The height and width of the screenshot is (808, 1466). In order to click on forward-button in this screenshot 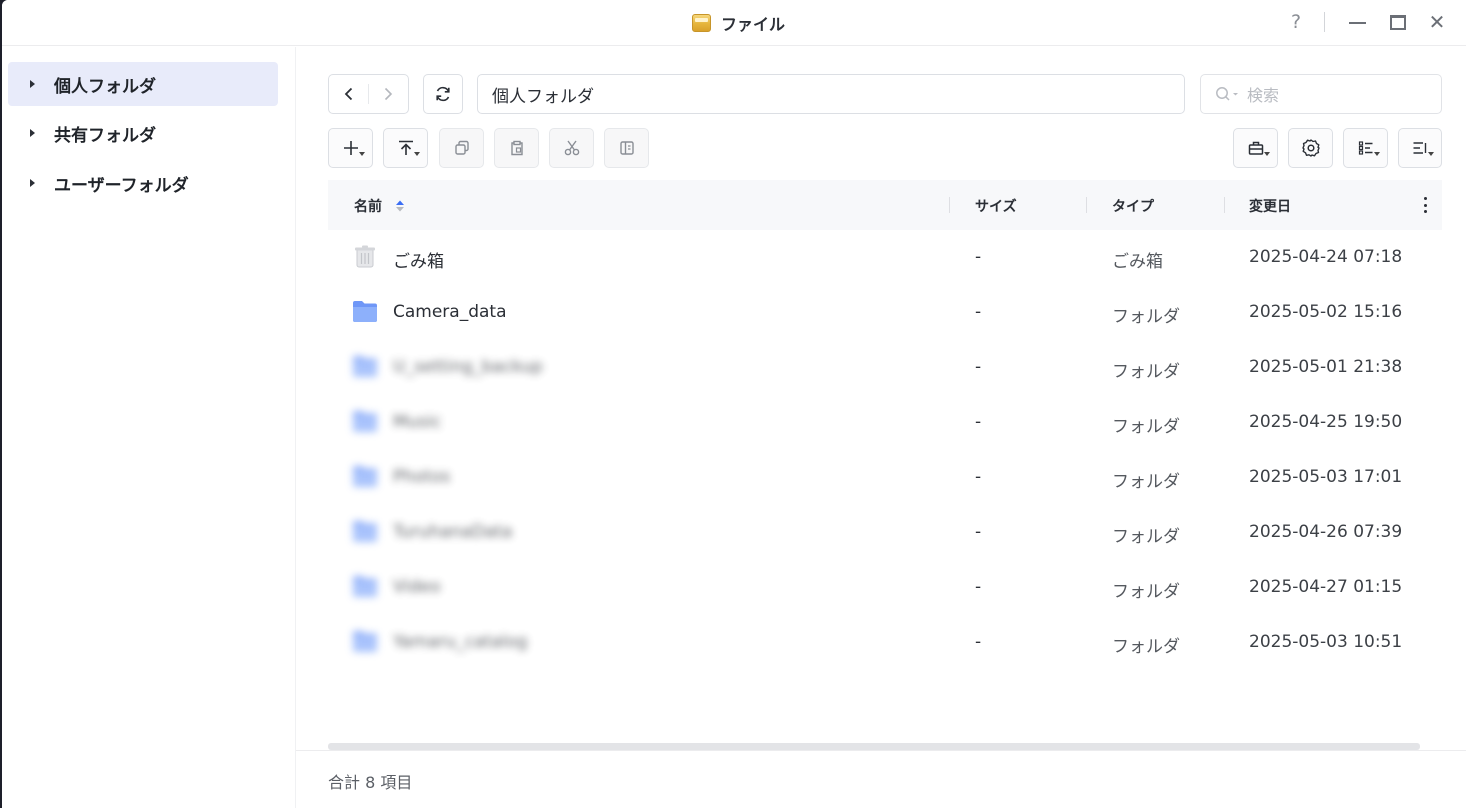, I will do `click(388, 94)`.